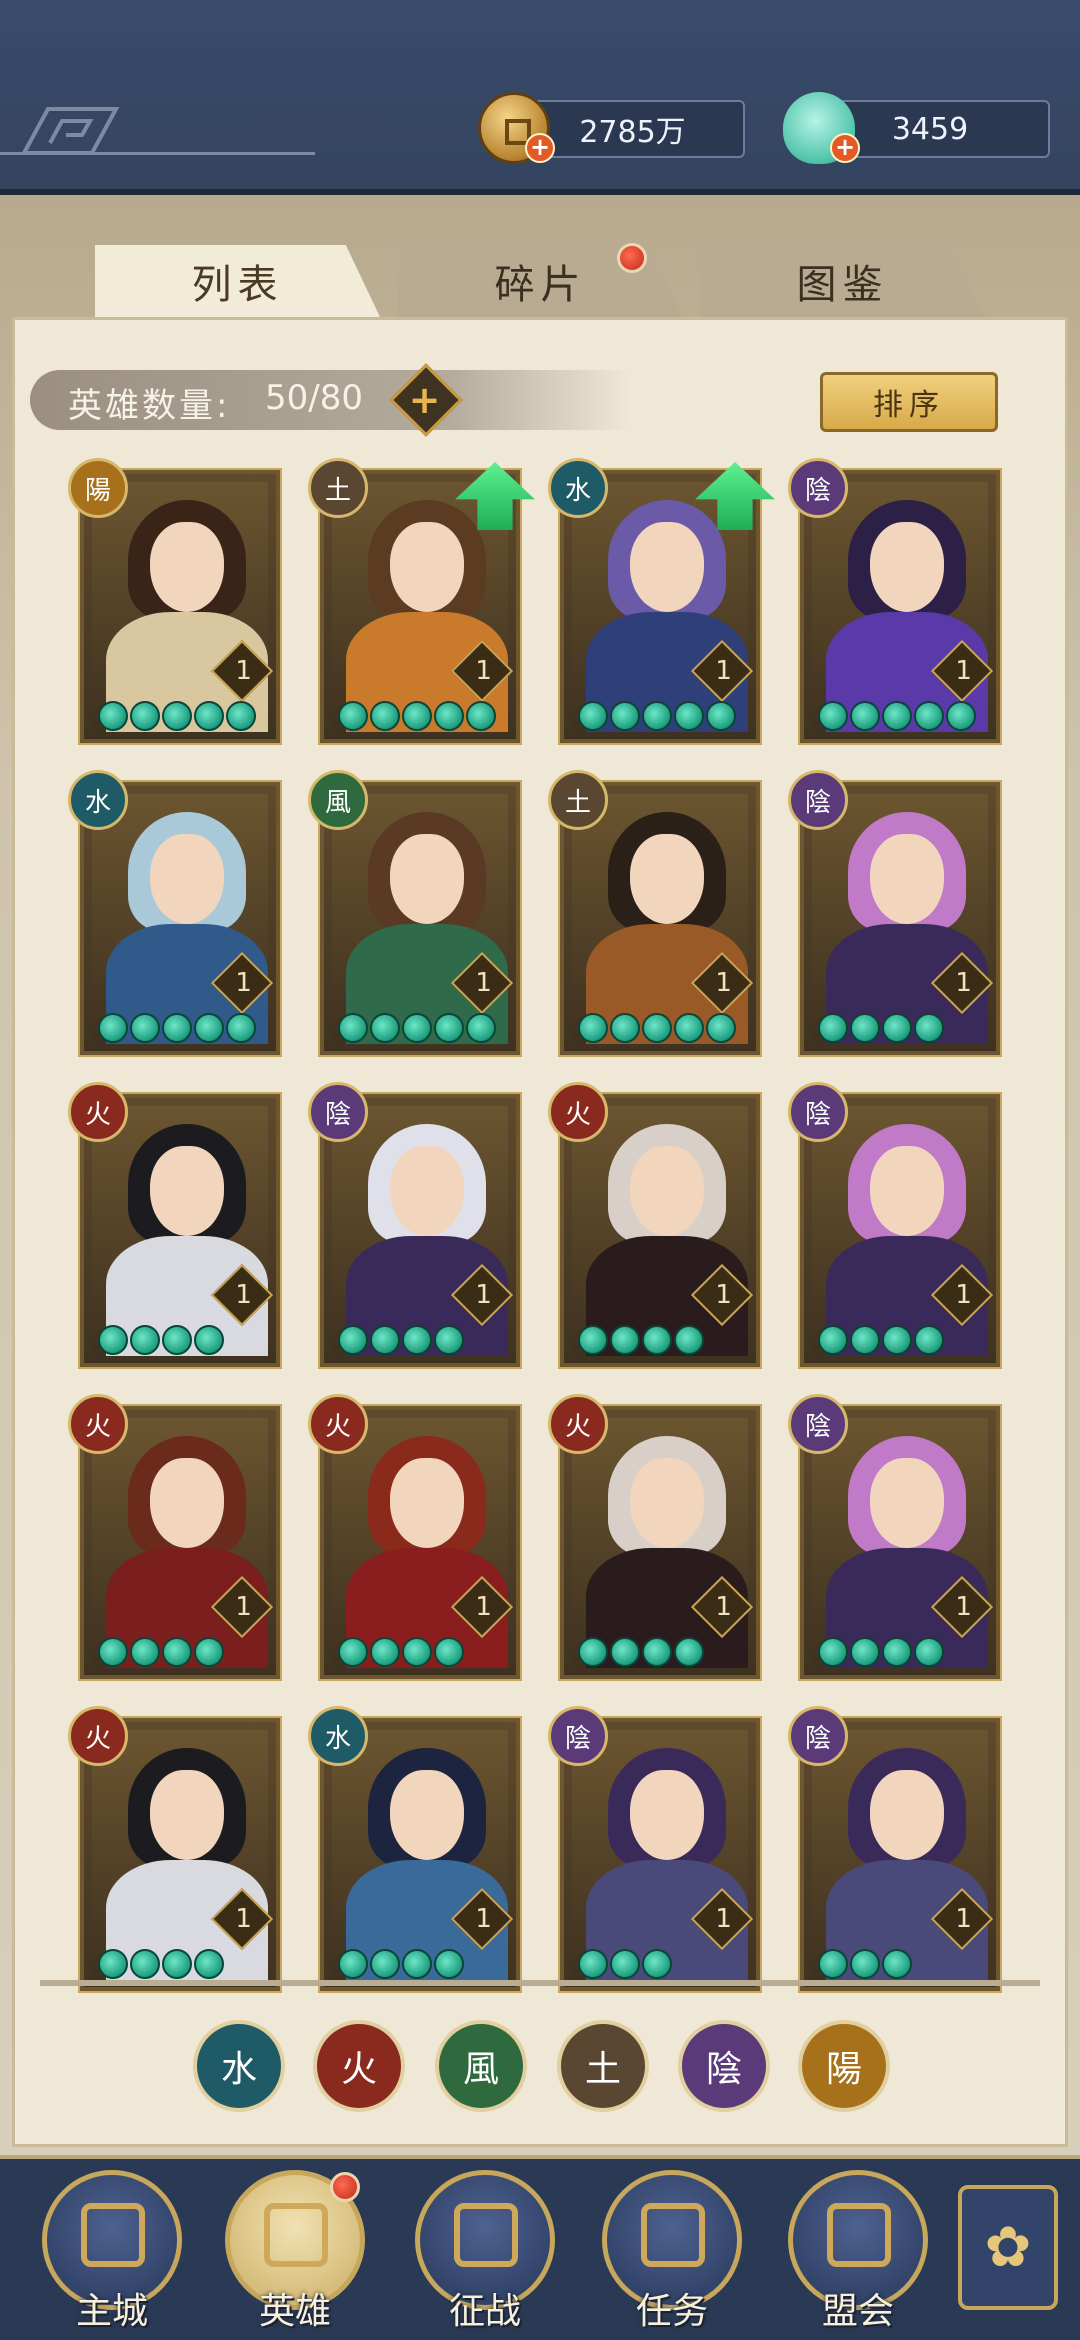  What do you see at coordinates (909, 405) in the screenshot?
I see `sort-button-label: 排序` at bounding box center [909, 405].